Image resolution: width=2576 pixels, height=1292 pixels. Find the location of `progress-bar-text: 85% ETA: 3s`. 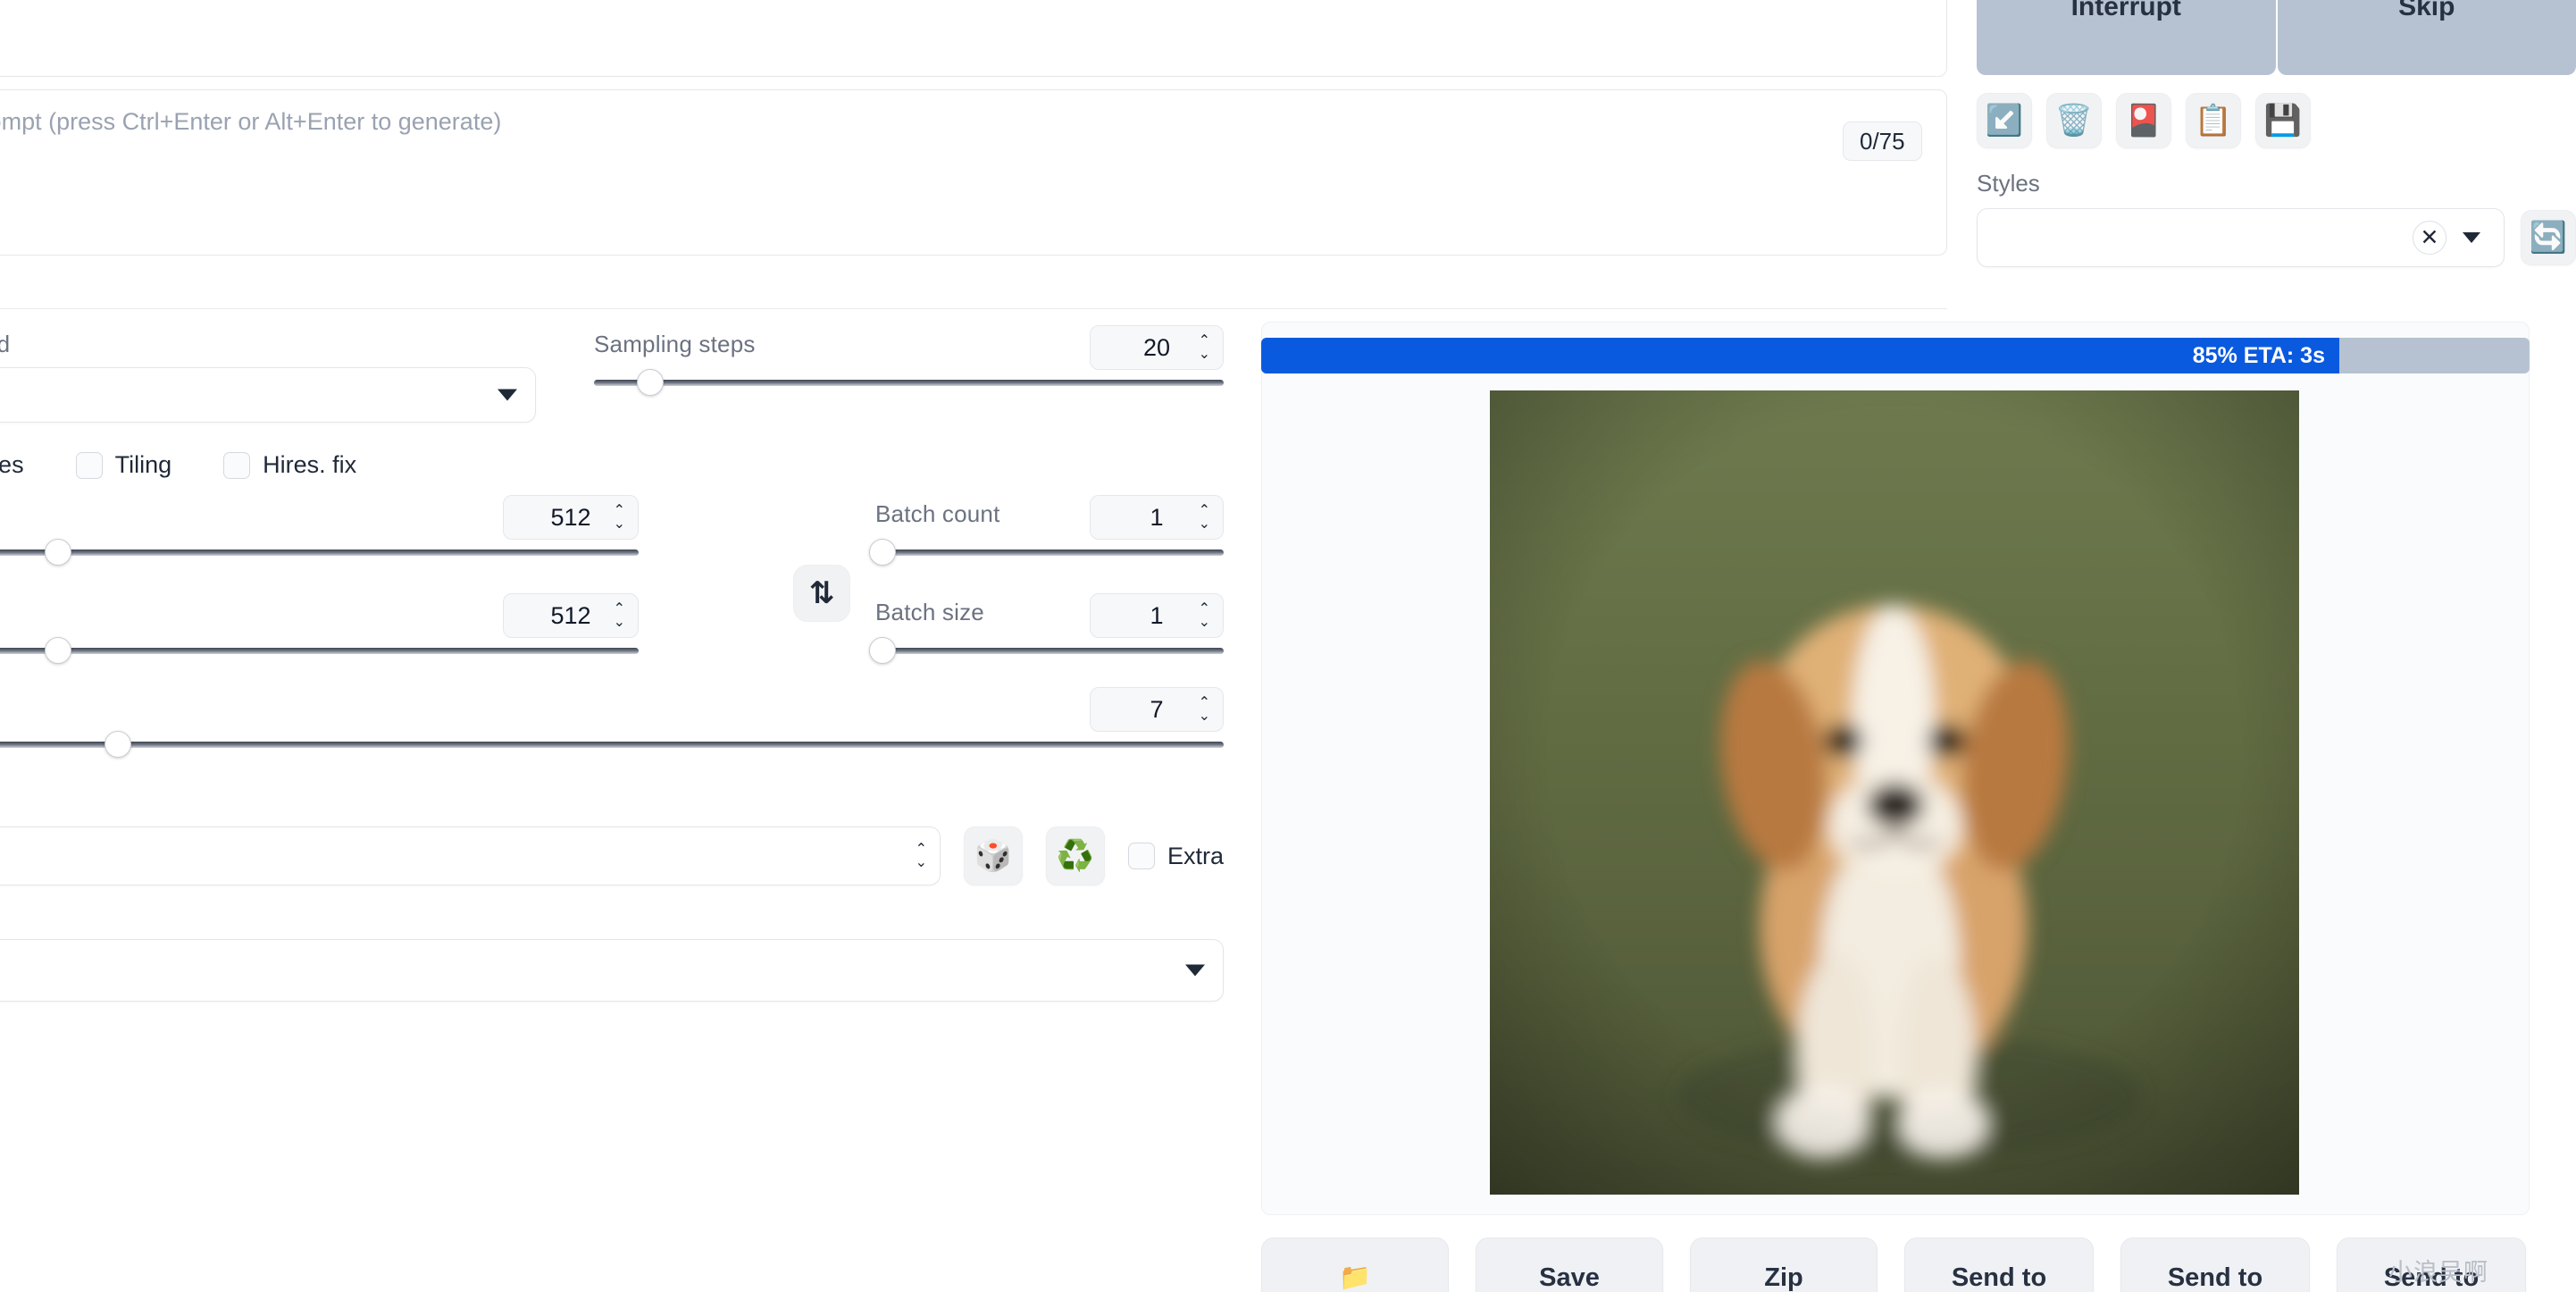

progress-bar-text: 85% ETA: 3s is located at coordinates (2258, 355).